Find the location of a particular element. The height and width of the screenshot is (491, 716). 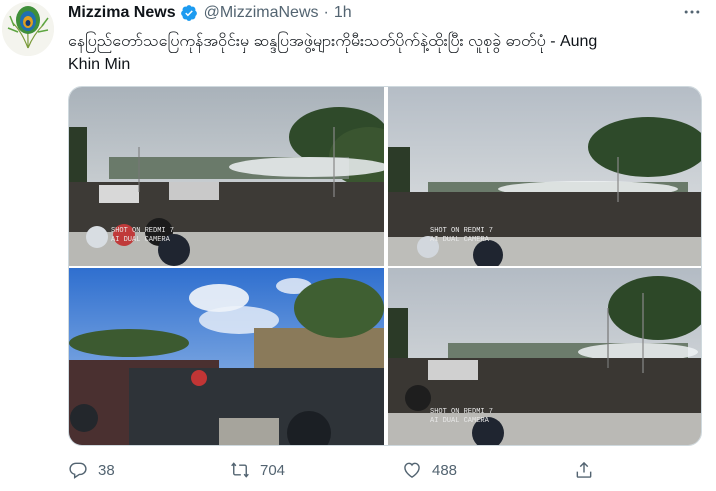

share-icon is located at coordinates (584, 469).